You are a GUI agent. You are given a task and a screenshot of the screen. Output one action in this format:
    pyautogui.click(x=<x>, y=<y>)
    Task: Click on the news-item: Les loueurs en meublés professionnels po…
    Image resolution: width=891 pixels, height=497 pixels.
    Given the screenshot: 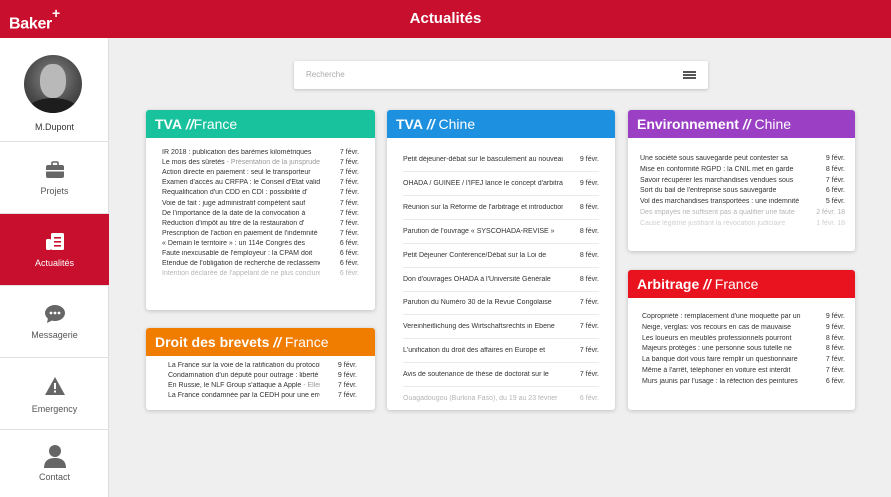 What is the action you would take?
    pyautogui.click(x=741, y=339)
    